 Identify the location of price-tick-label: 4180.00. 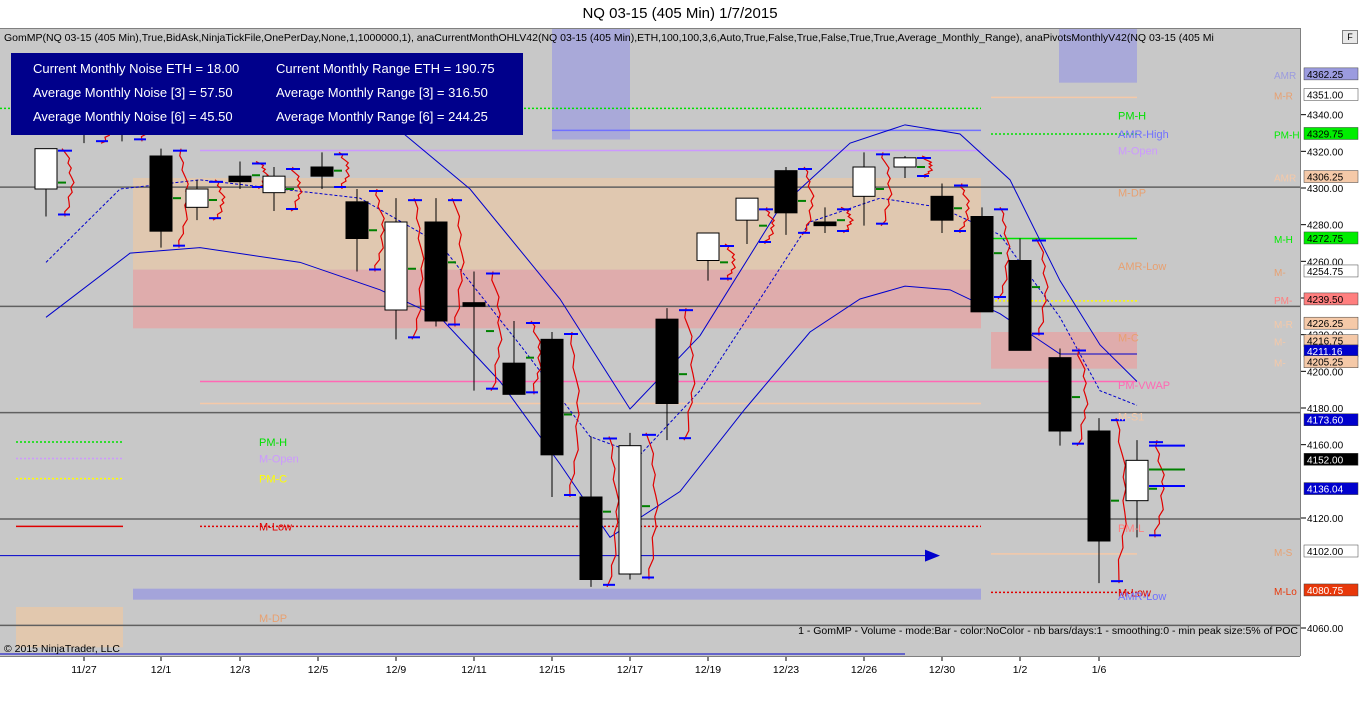
(1325, 409).